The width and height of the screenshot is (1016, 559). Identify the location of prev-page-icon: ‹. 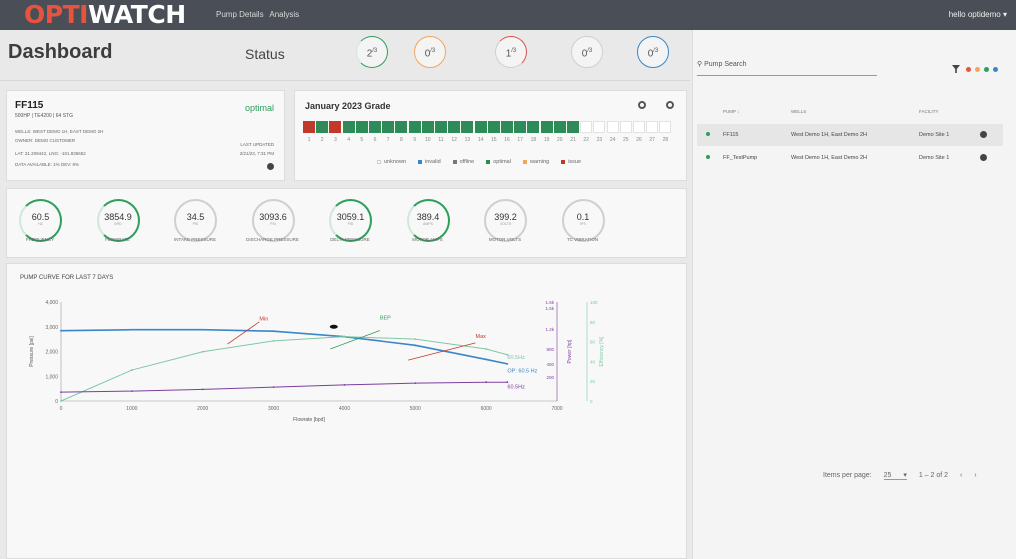
(961, 475).